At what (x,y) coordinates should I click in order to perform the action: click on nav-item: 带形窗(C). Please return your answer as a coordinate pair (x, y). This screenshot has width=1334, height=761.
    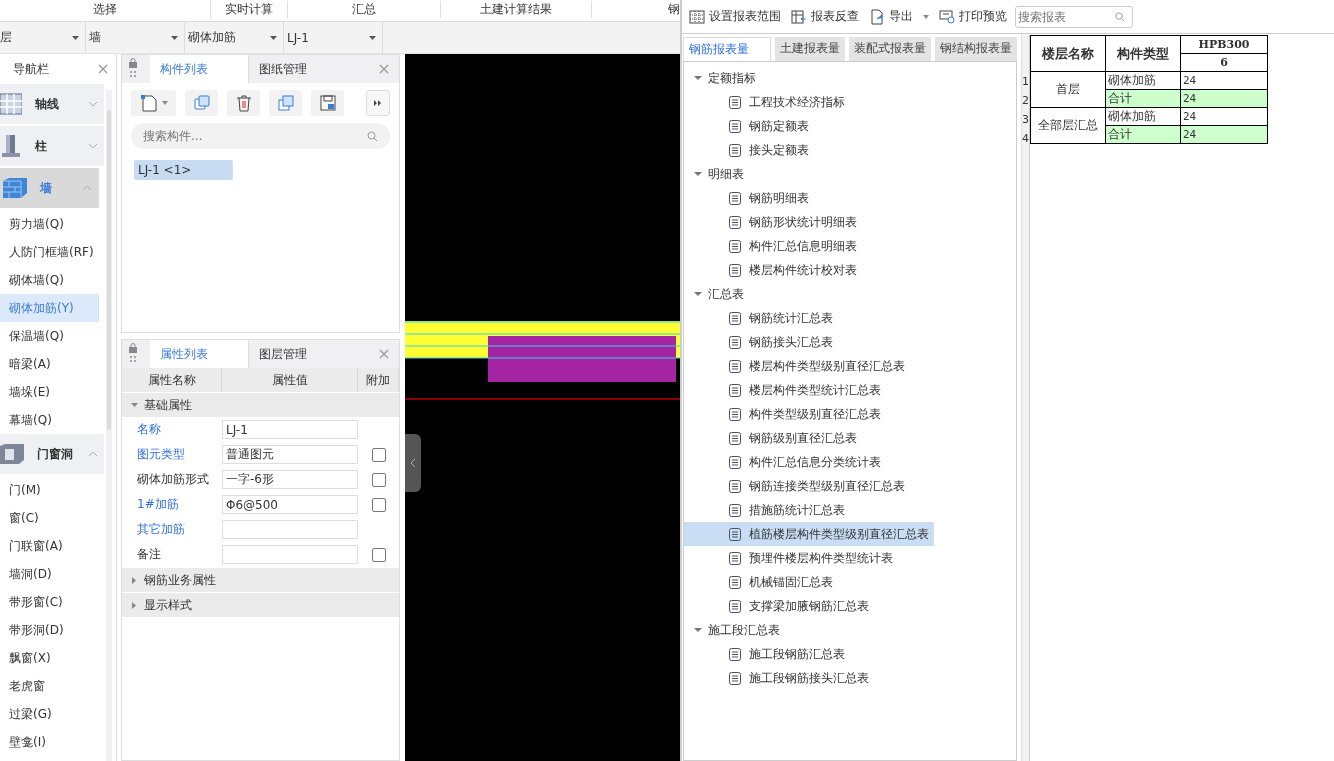
    Looking at the image, I should click on (52, 602).